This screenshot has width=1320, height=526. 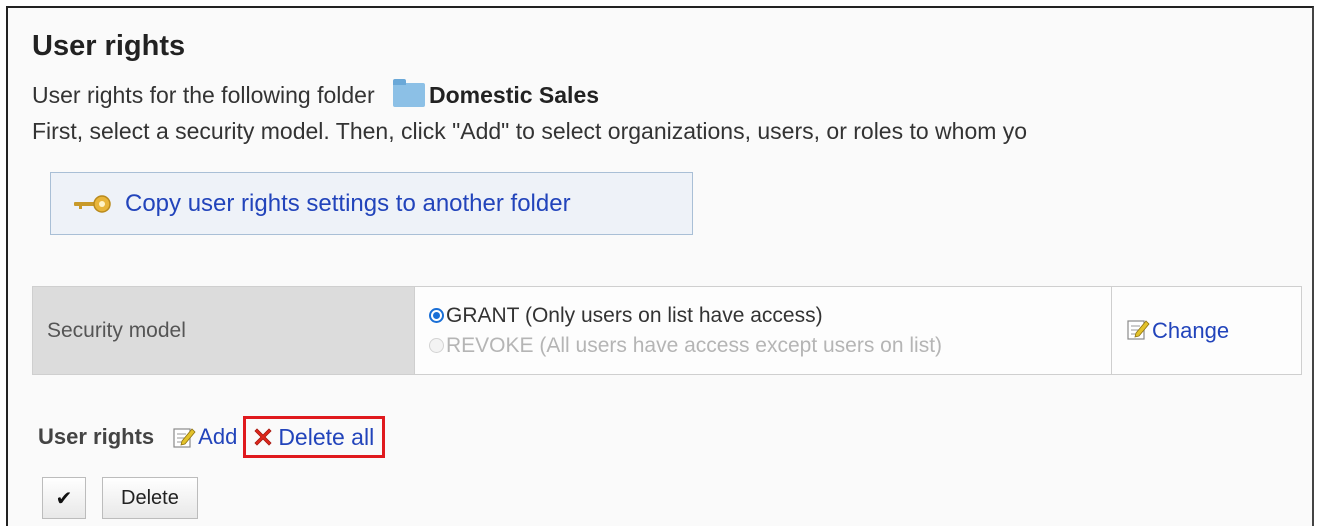 I want to click on user-rights-label: User rights, so click(x=96, y=436).